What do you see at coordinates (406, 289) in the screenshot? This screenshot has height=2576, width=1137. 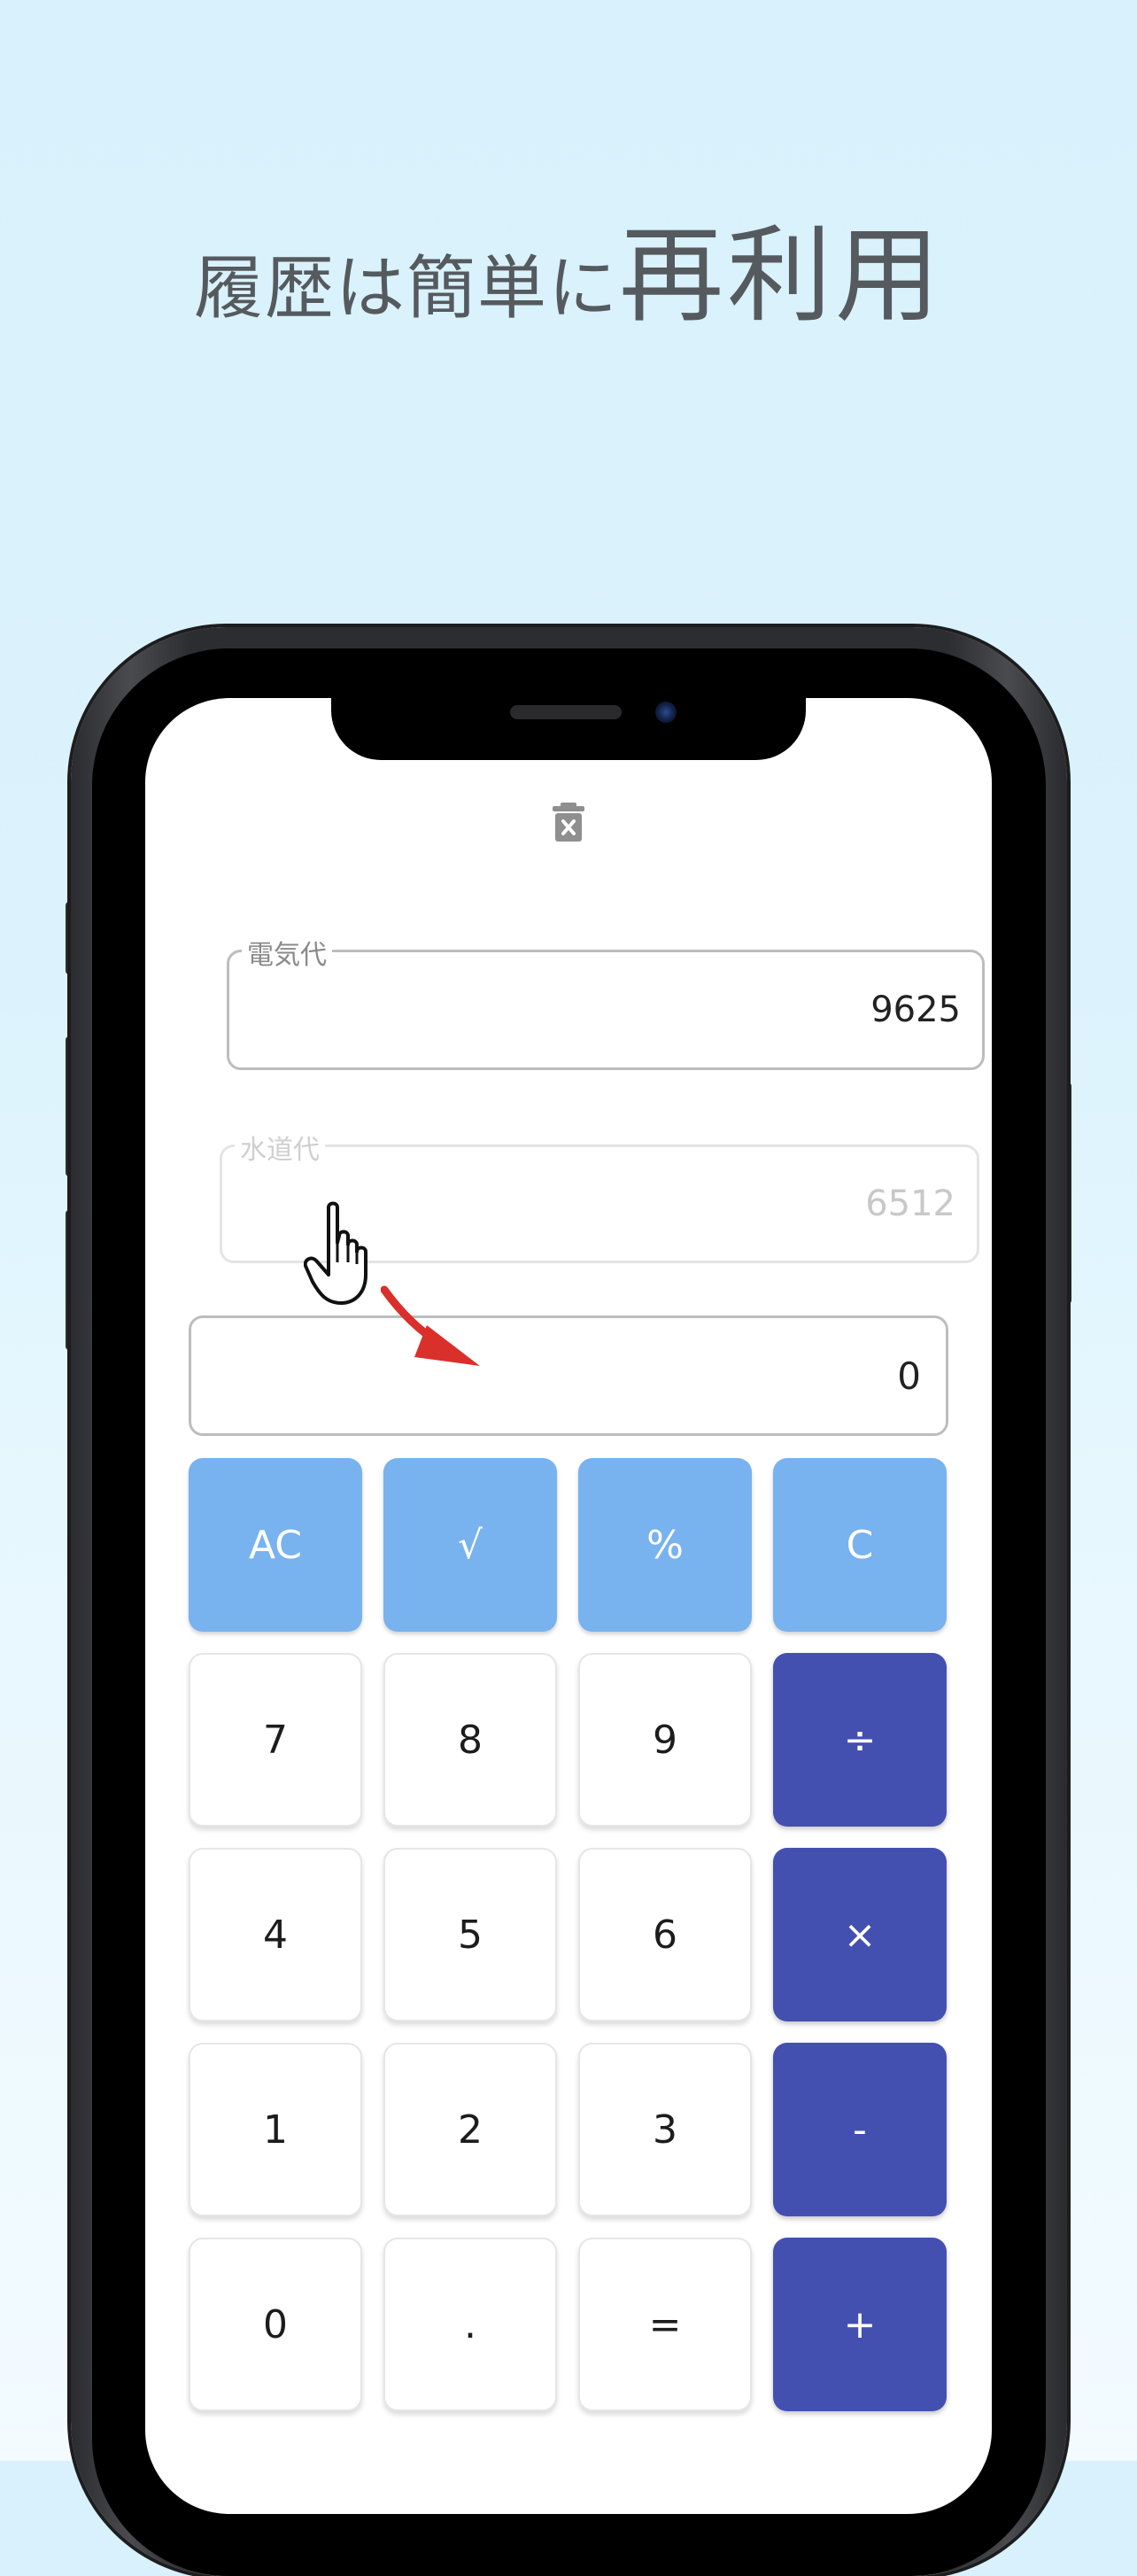 I see `headline-prefix: 履歴は簡単に` at bounding box center [406, 289].